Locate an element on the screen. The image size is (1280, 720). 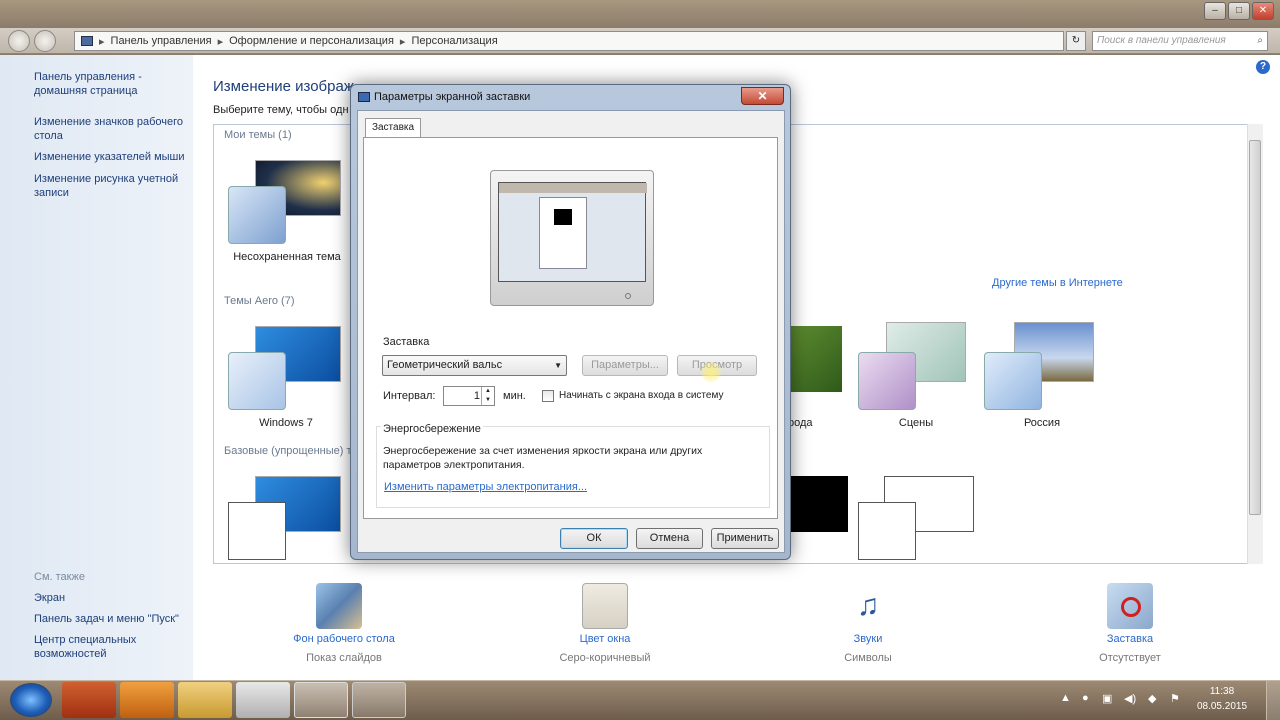
breadcrumb-item: Персонализация is located at coordinates (454, 41).